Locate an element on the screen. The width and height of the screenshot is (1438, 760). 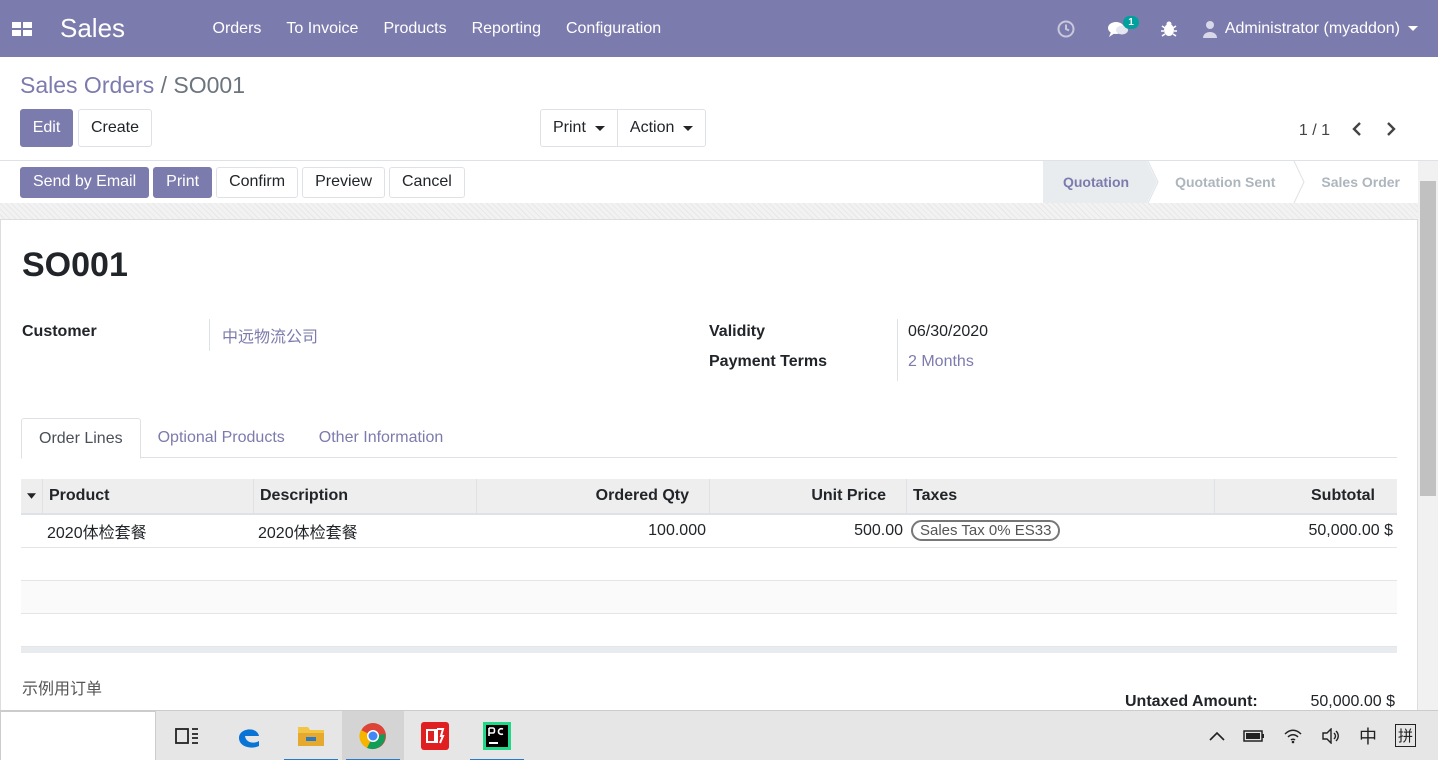
app-name: Sales is located at coordinates (124, 28).